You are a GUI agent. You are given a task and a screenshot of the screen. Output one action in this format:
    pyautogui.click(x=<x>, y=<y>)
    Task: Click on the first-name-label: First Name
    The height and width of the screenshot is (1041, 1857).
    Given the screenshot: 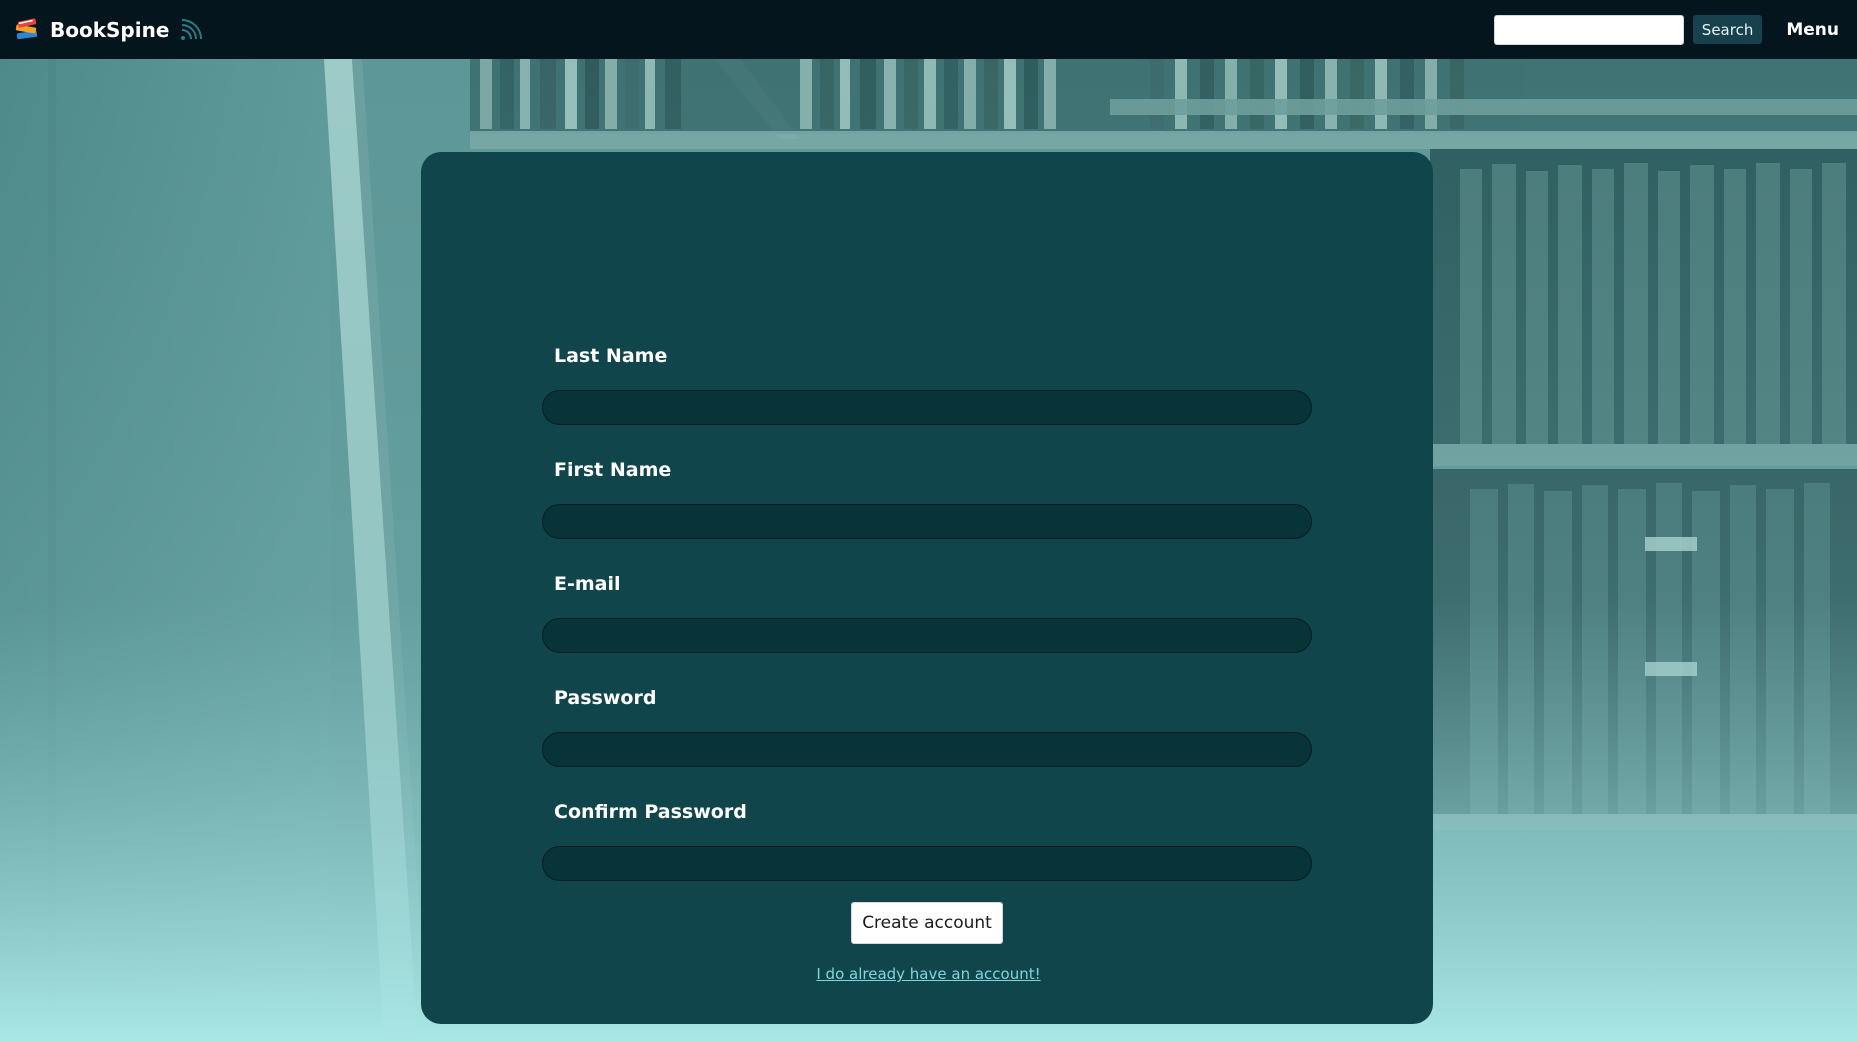 What is the action you would take?
    pyautogui.click(x=613, y=470)
    